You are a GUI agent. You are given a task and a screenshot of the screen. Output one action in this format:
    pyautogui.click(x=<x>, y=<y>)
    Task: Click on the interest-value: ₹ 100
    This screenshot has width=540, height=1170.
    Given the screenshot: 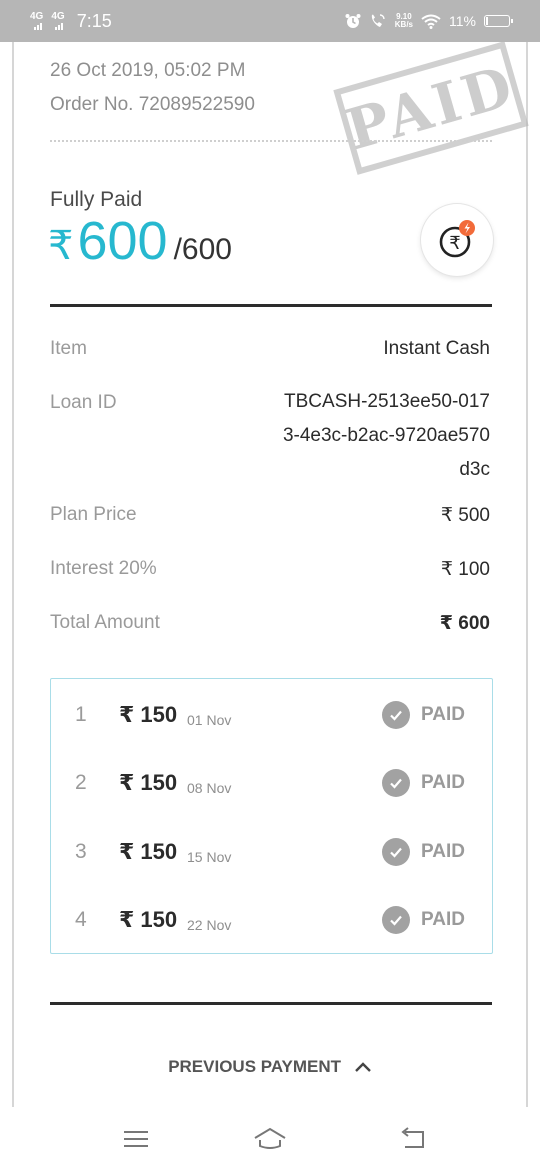 What is the action you would take?
    pyautogui.click(x=465, y=569)
    